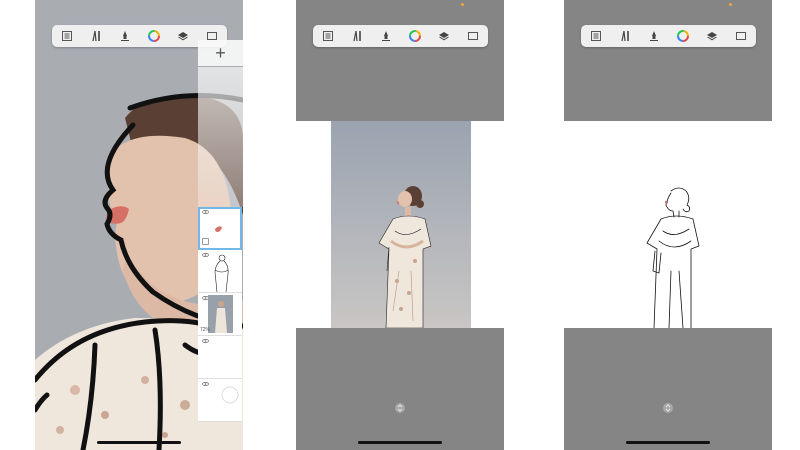 This screenshot has height=450, width=800. What do you see at coordinates (220, 53) in the screenshot?
I see `add-layer-button: +` at bounding box center [220, 53].